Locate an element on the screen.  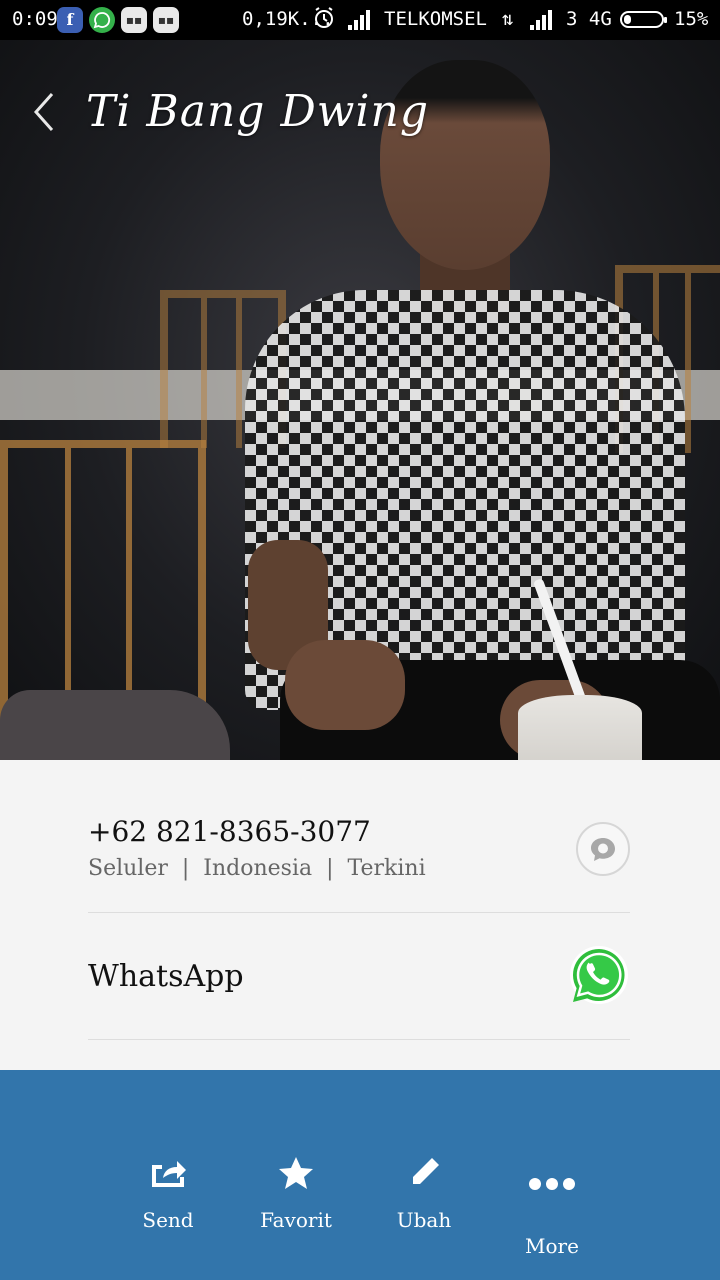
data-arrows-icon: ⇅ is located at coordinates (508, 19).